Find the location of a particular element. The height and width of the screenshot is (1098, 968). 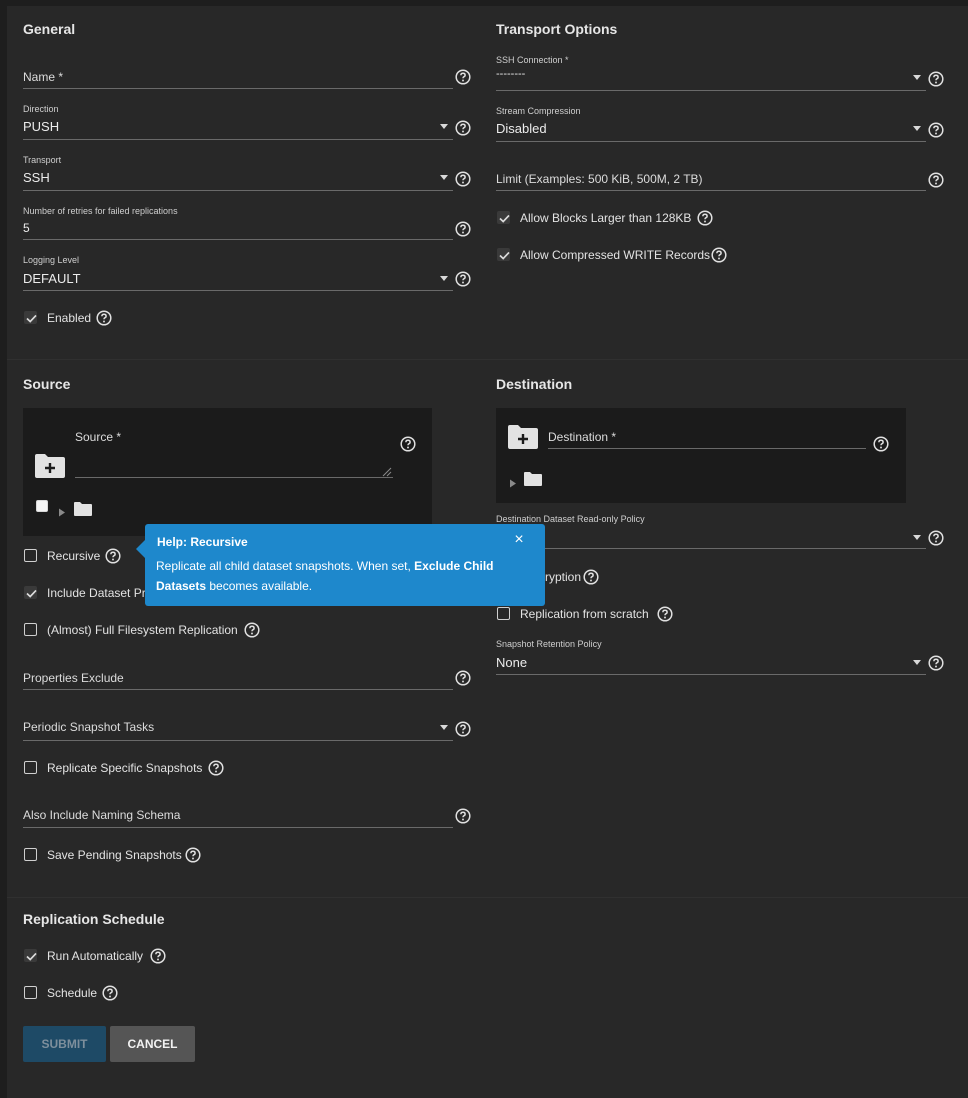

retries-input: 5 is located at coordinates (26, 228).